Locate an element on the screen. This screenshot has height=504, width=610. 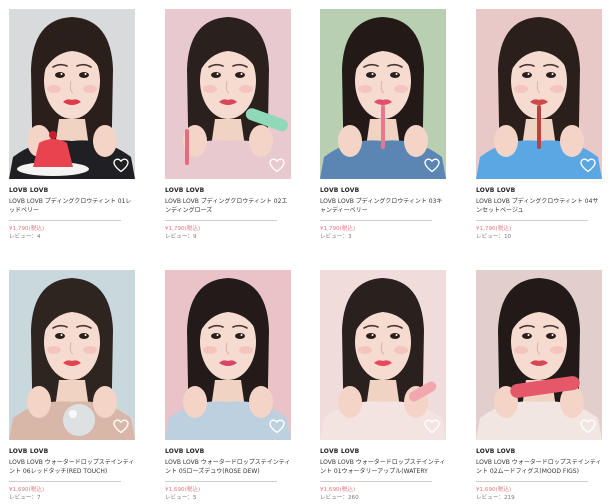
product-name-link: LOVB LOVB プディングクロウティント 04サンセットベージュ is located at coordinates (539, 206).